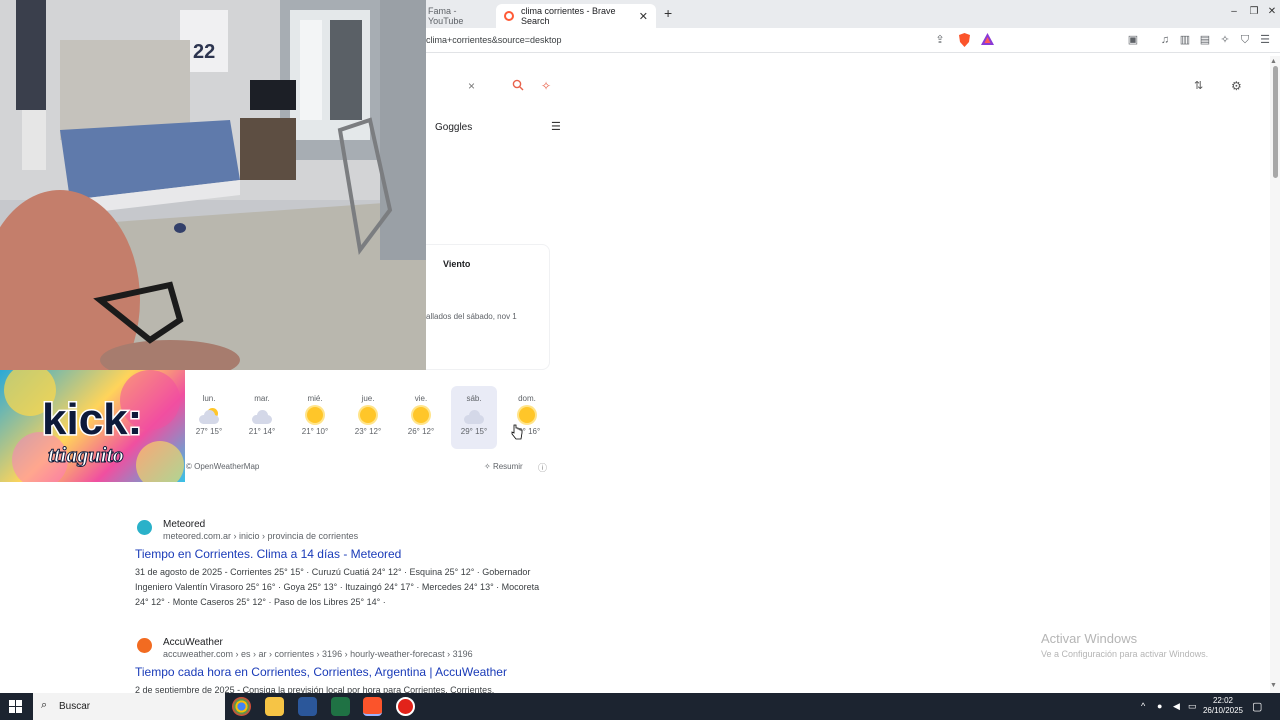  I want to click on url-field: clima+corrientes&source=desktop, so click(494, 40).